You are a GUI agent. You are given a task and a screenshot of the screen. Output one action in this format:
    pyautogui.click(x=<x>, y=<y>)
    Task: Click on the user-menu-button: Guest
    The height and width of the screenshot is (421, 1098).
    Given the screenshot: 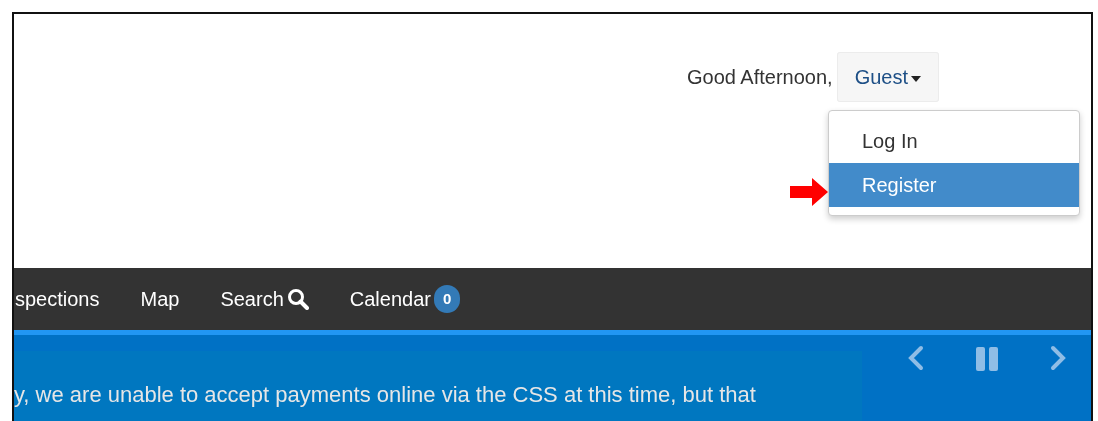 What is the action you would take?
    pyautogui.click(x=887, y=77)
    